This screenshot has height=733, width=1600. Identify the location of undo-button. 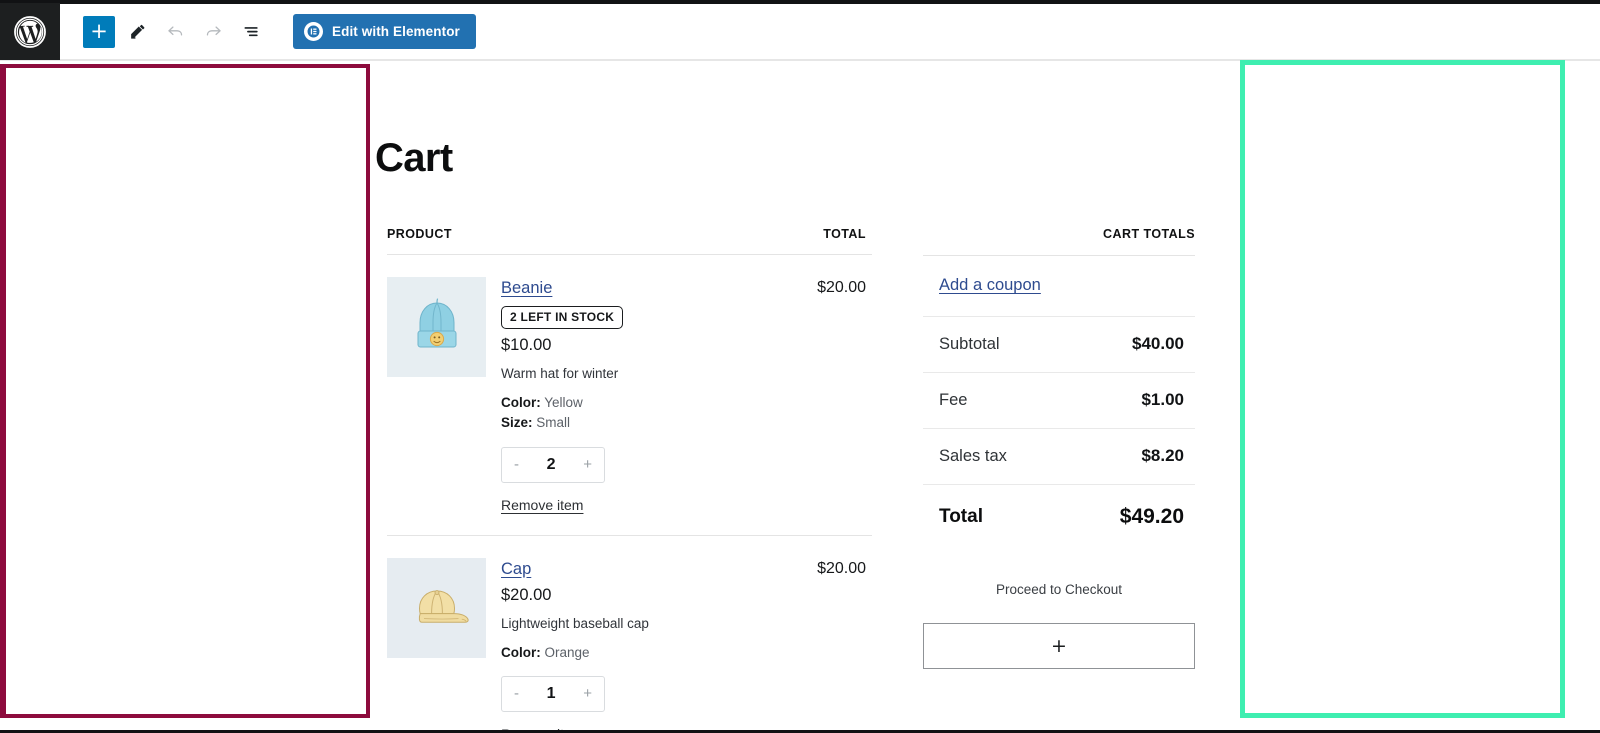
(175, 32).